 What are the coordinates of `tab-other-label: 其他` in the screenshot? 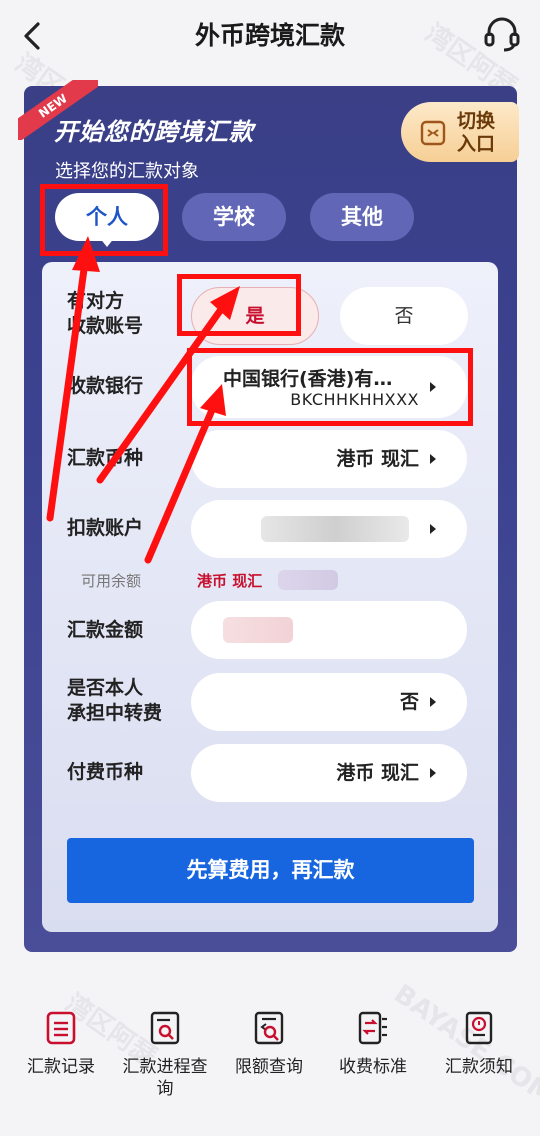 It's located at (362, 217).